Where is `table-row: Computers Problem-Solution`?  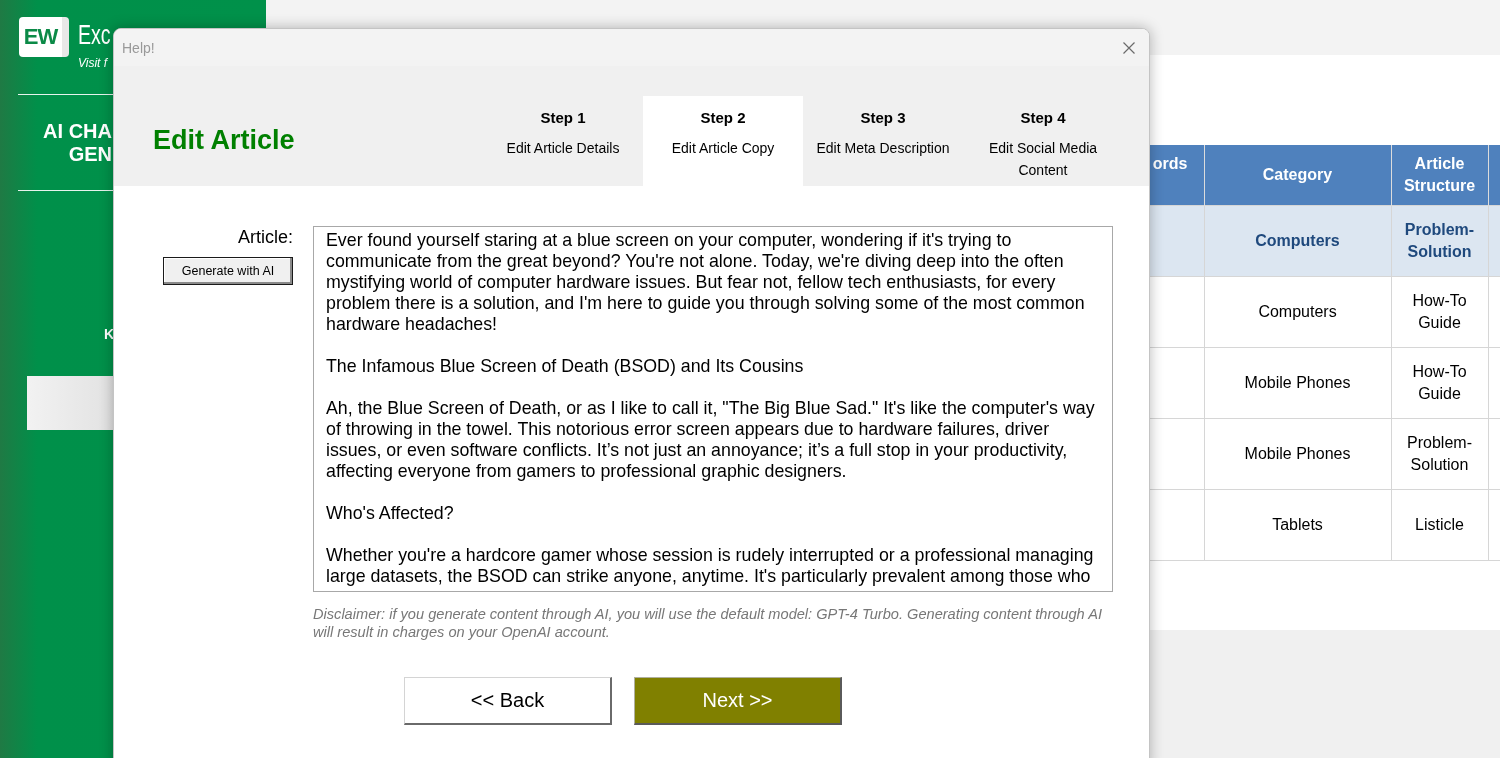
table-row: Computers Problem-Solution is located at coordinates (1325, 240).